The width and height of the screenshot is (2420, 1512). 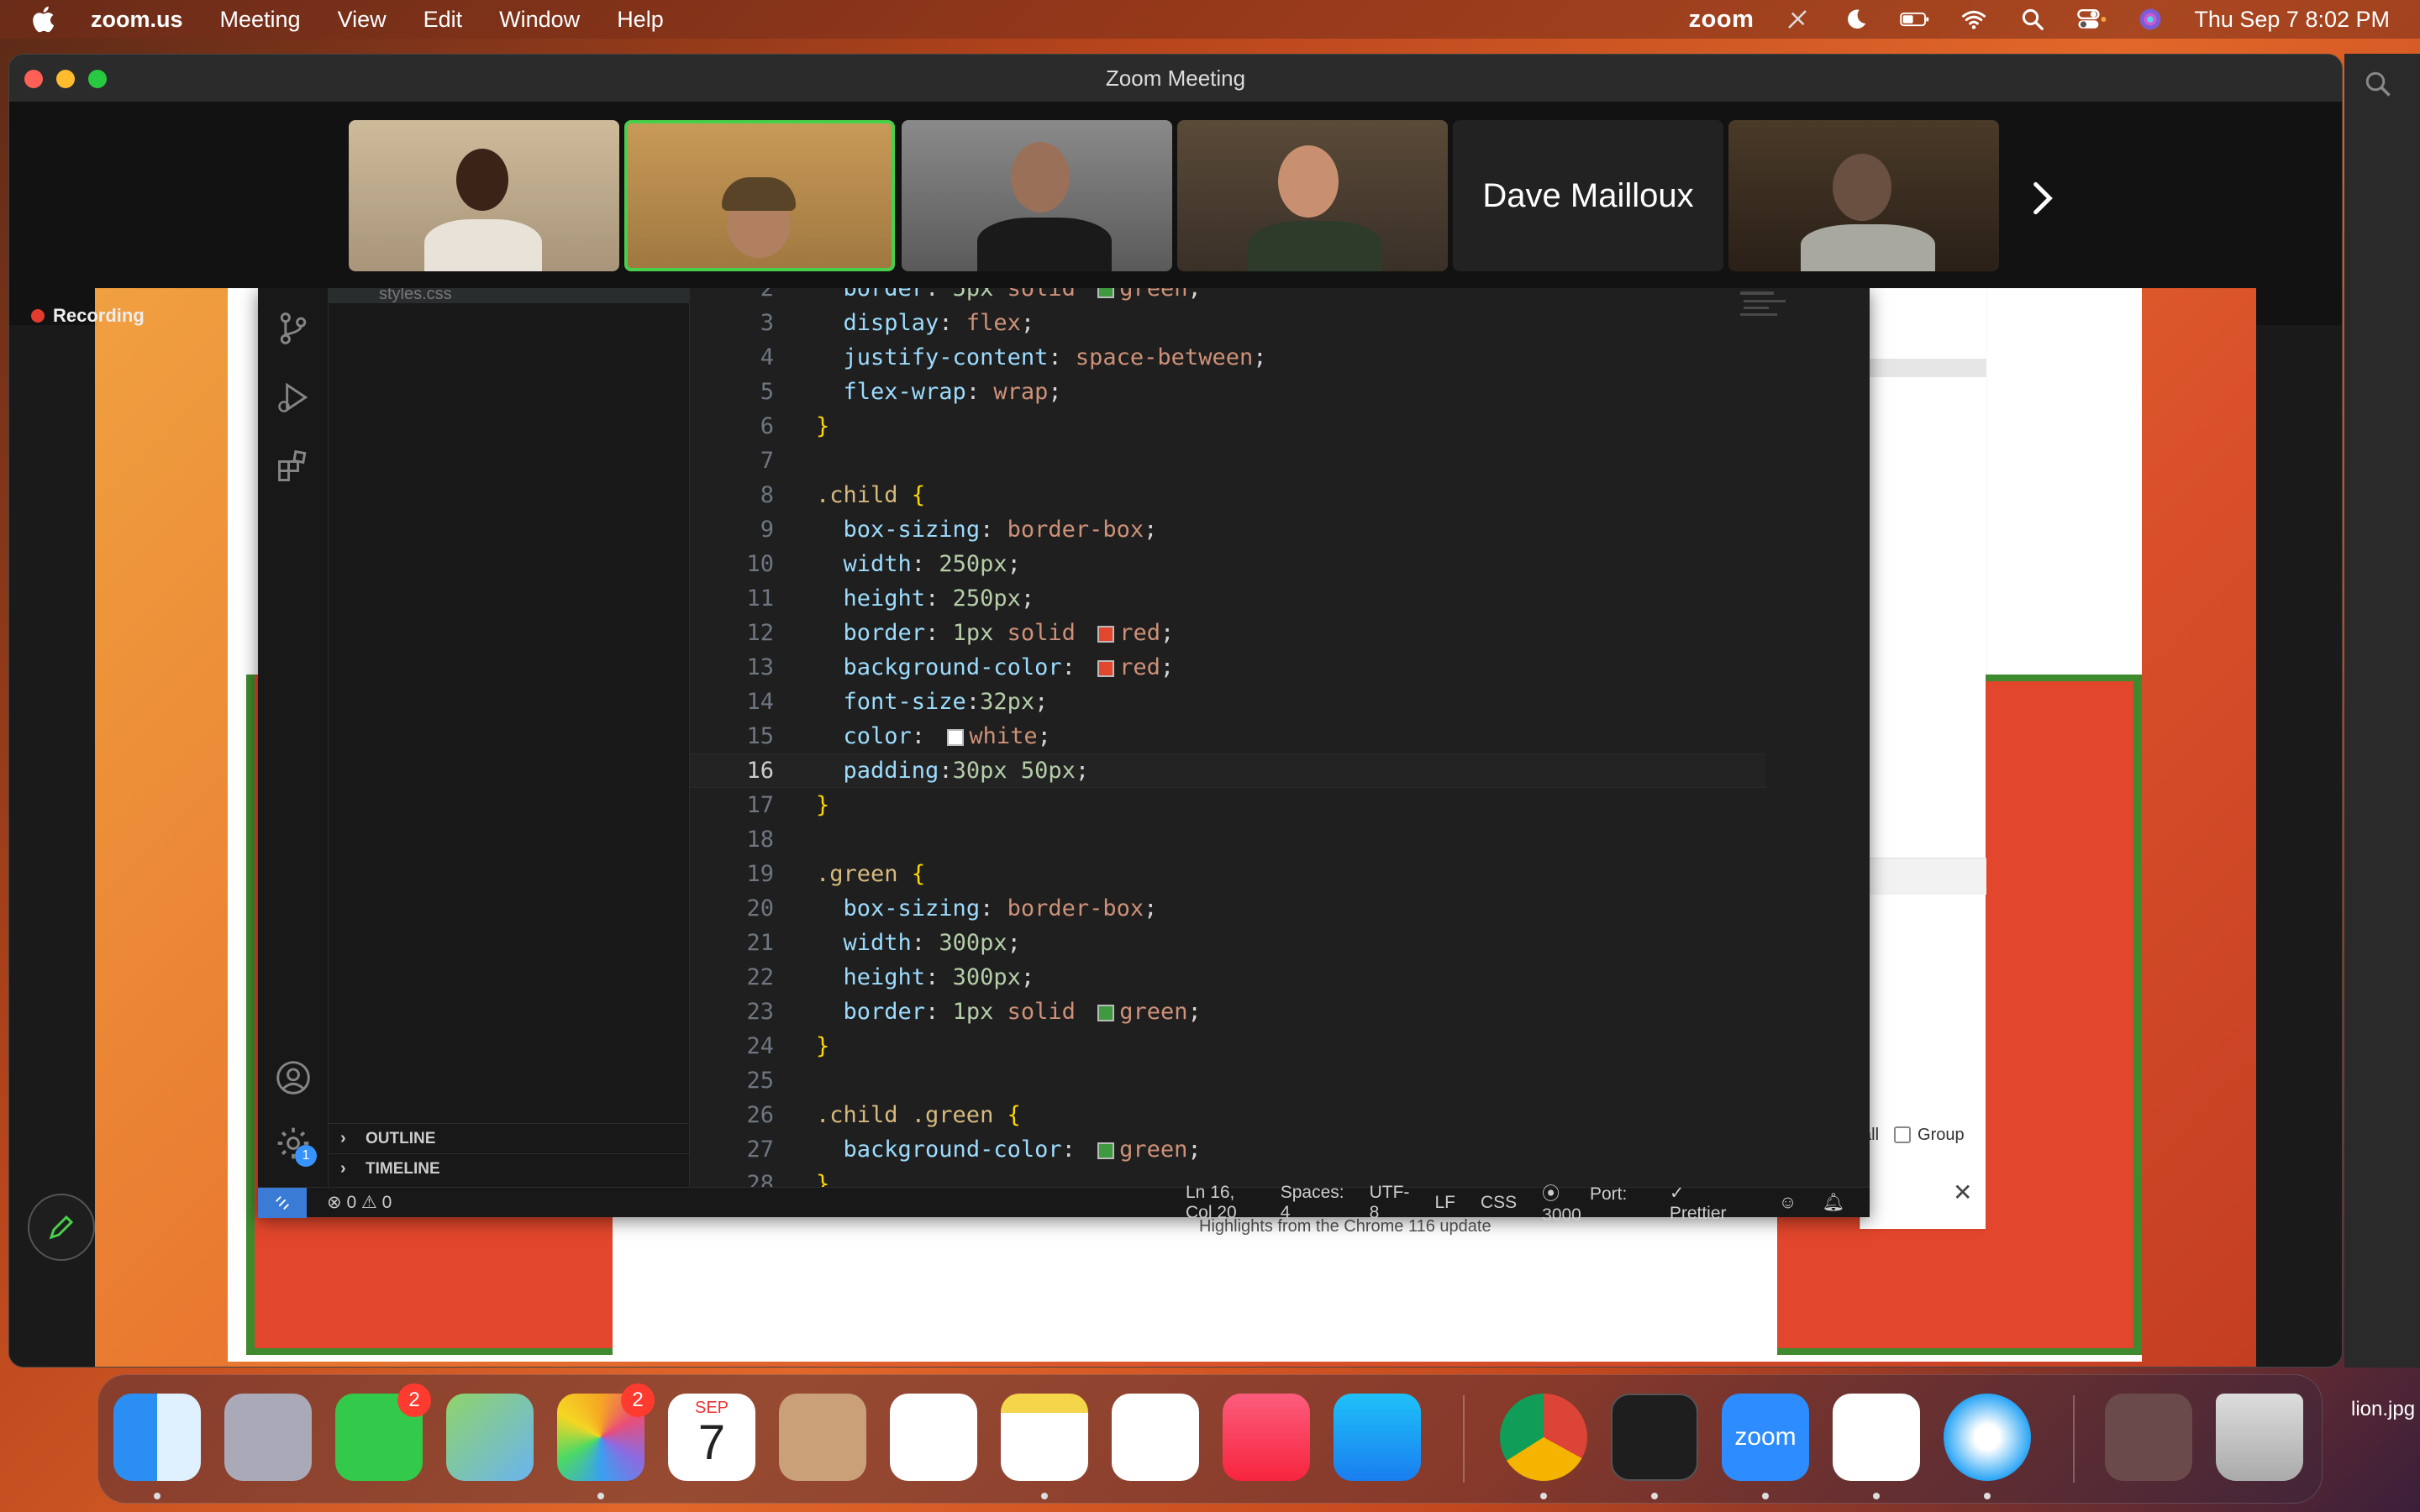 I want to click on code-line: 8 .child {, so click(x=1227, y=495).